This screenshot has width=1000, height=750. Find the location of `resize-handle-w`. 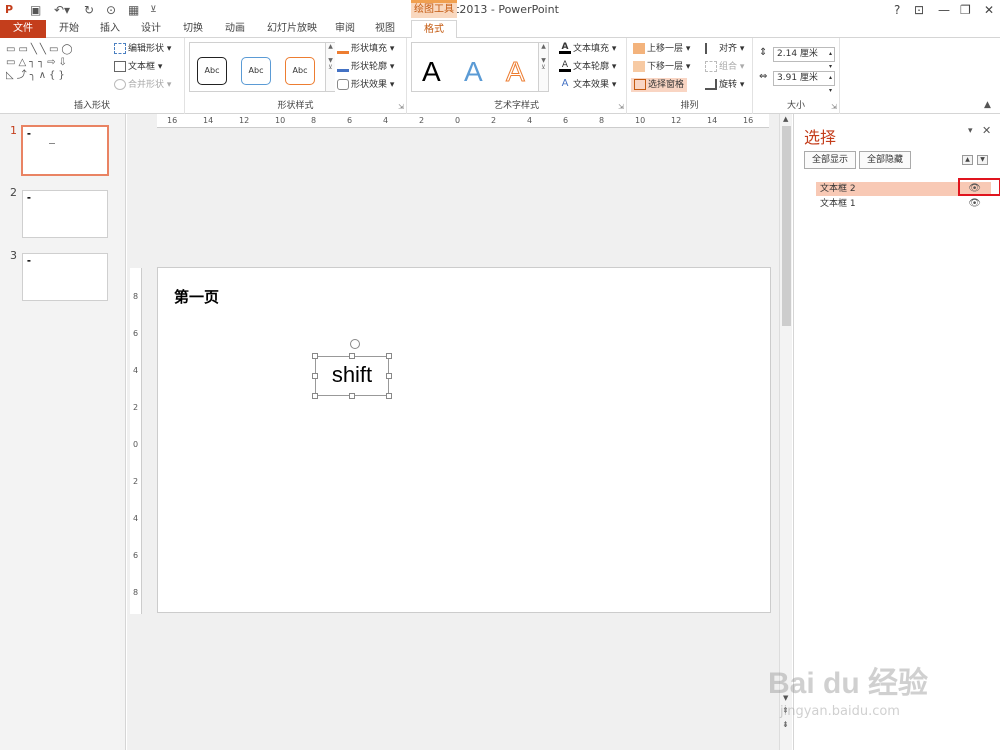

resize-handle-w is located at coordinates (315, 376).